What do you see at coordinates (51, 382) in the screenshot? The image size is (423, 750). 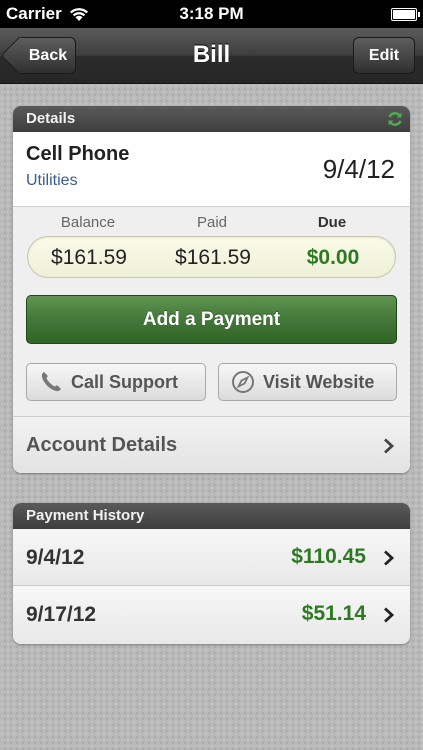 I see `phone-icon` at bounding box center [51, 382].